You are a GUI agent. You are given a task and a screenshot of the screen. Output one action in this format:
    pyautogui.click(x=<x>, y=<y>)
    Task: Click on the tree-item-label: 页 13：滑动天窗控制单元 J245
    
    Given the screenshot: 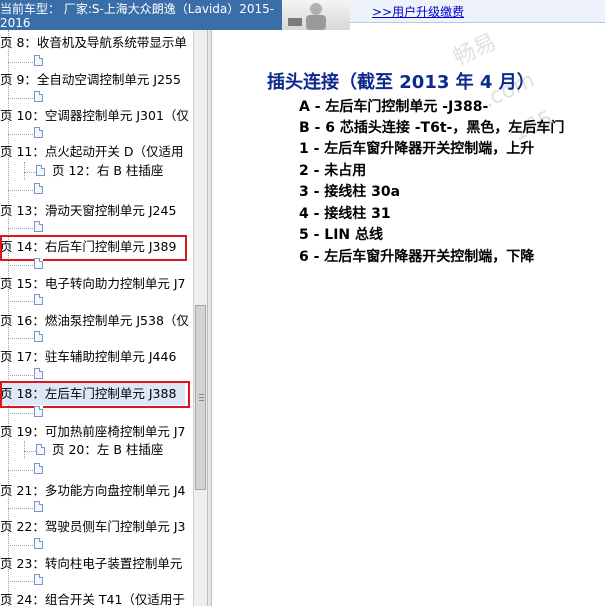 What is the action you would take?
    pyautogui.click(x=88, y=210)
    